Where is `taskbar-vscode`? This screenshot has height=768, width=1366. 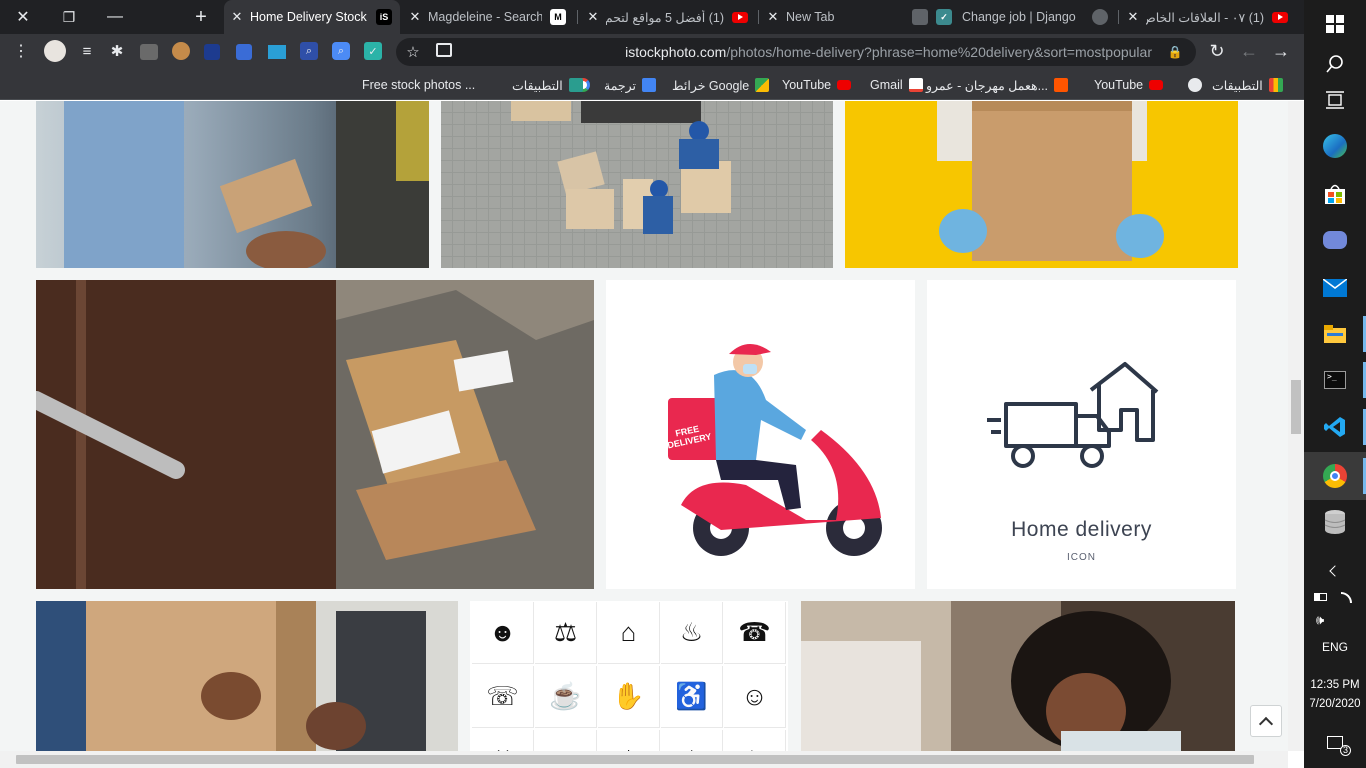
taskbar-vscode is located at coordinates (1335, 427).